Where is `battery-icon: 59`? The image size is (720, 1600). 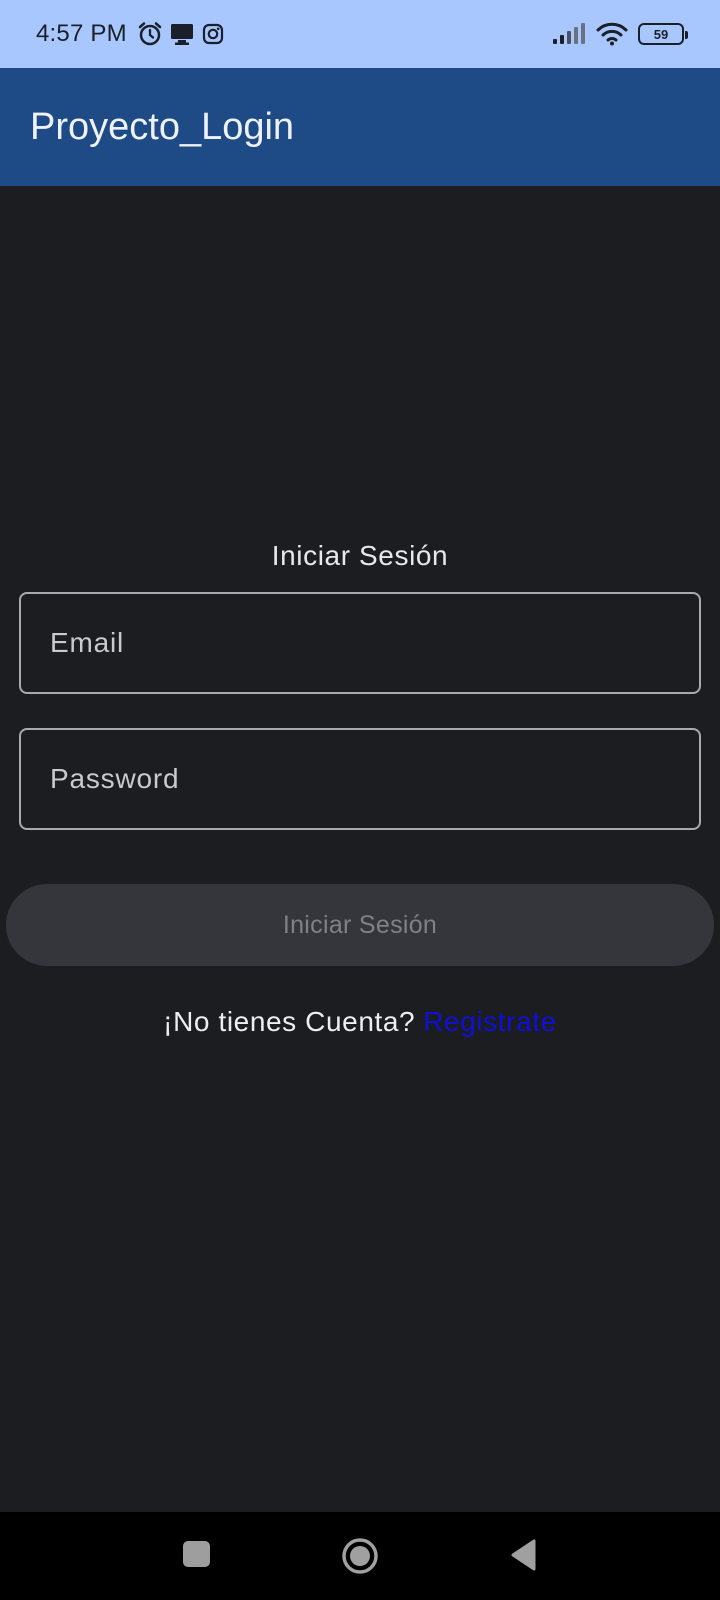 battery-icon: 59 is located at coordinates (663, 34).